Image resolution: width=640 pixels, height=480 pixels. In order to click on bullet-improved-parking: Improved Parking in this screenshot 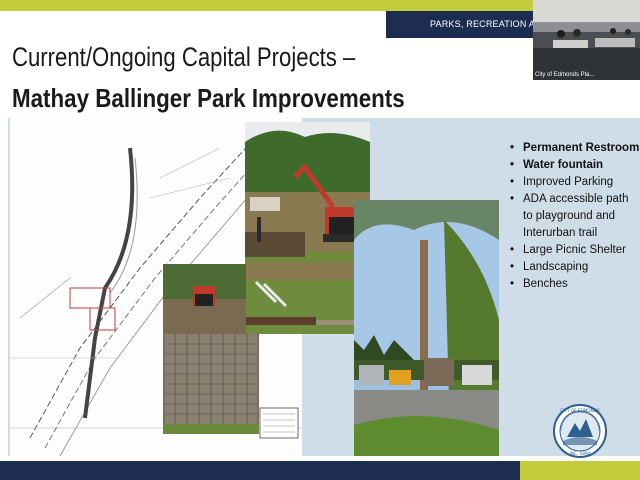, I will do `click(573, 182)`.